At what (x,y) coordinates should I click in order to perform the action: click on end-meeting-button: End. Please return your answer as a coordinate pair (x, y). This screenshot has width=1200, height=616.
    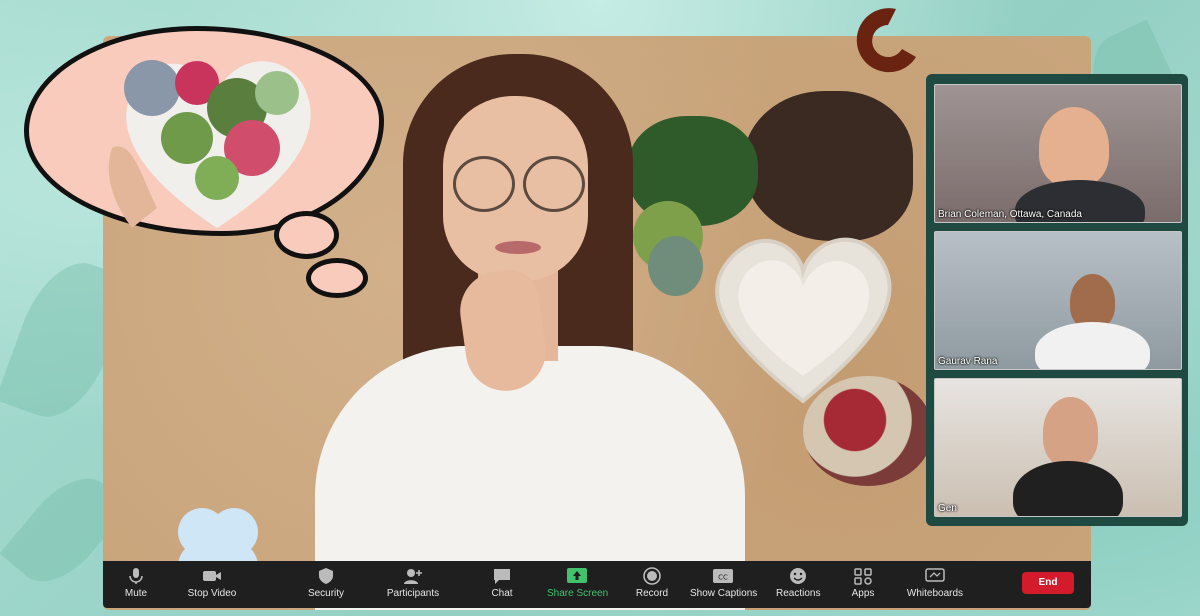
    Looking at the image, I should click on (1048, 583).